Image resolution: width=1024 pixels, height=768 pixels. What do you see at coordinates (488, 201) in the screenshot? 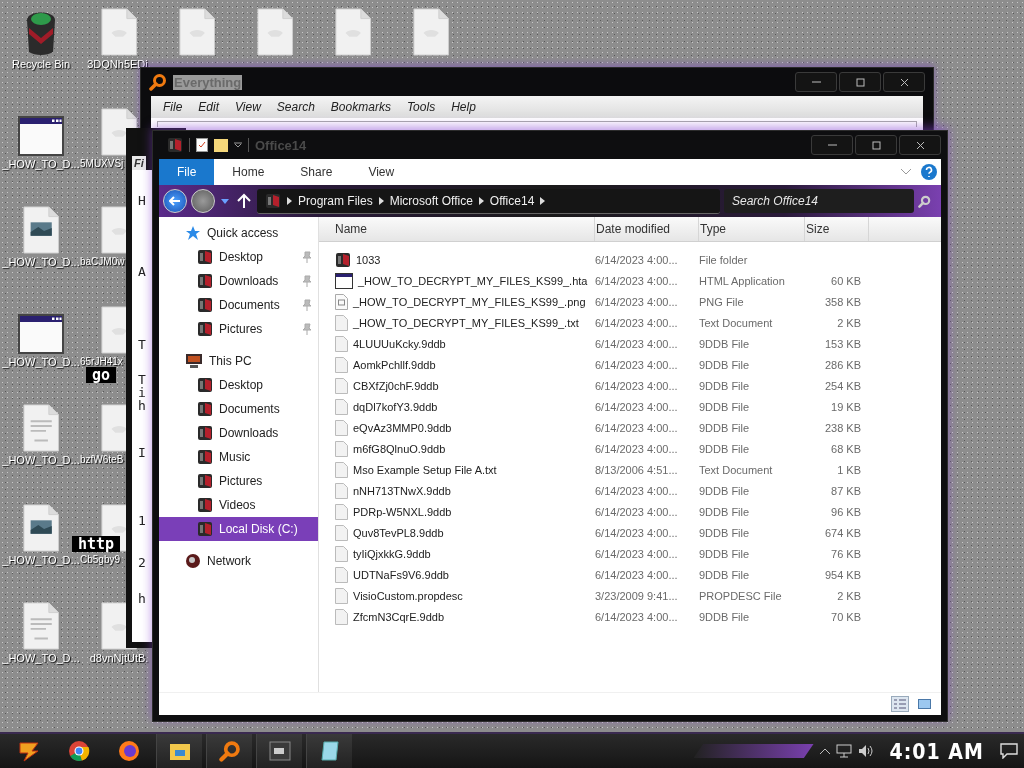
I see `address-bar: Program Files Microsoft Office Office14` at bounding box center [488, 201].